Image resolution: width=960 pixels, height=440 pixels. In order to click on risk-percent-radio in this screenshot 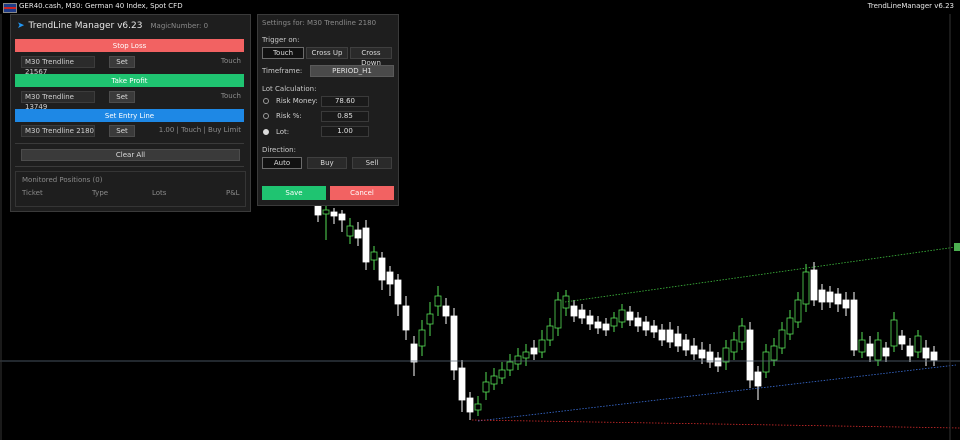, I will do `click(266, 116)`.